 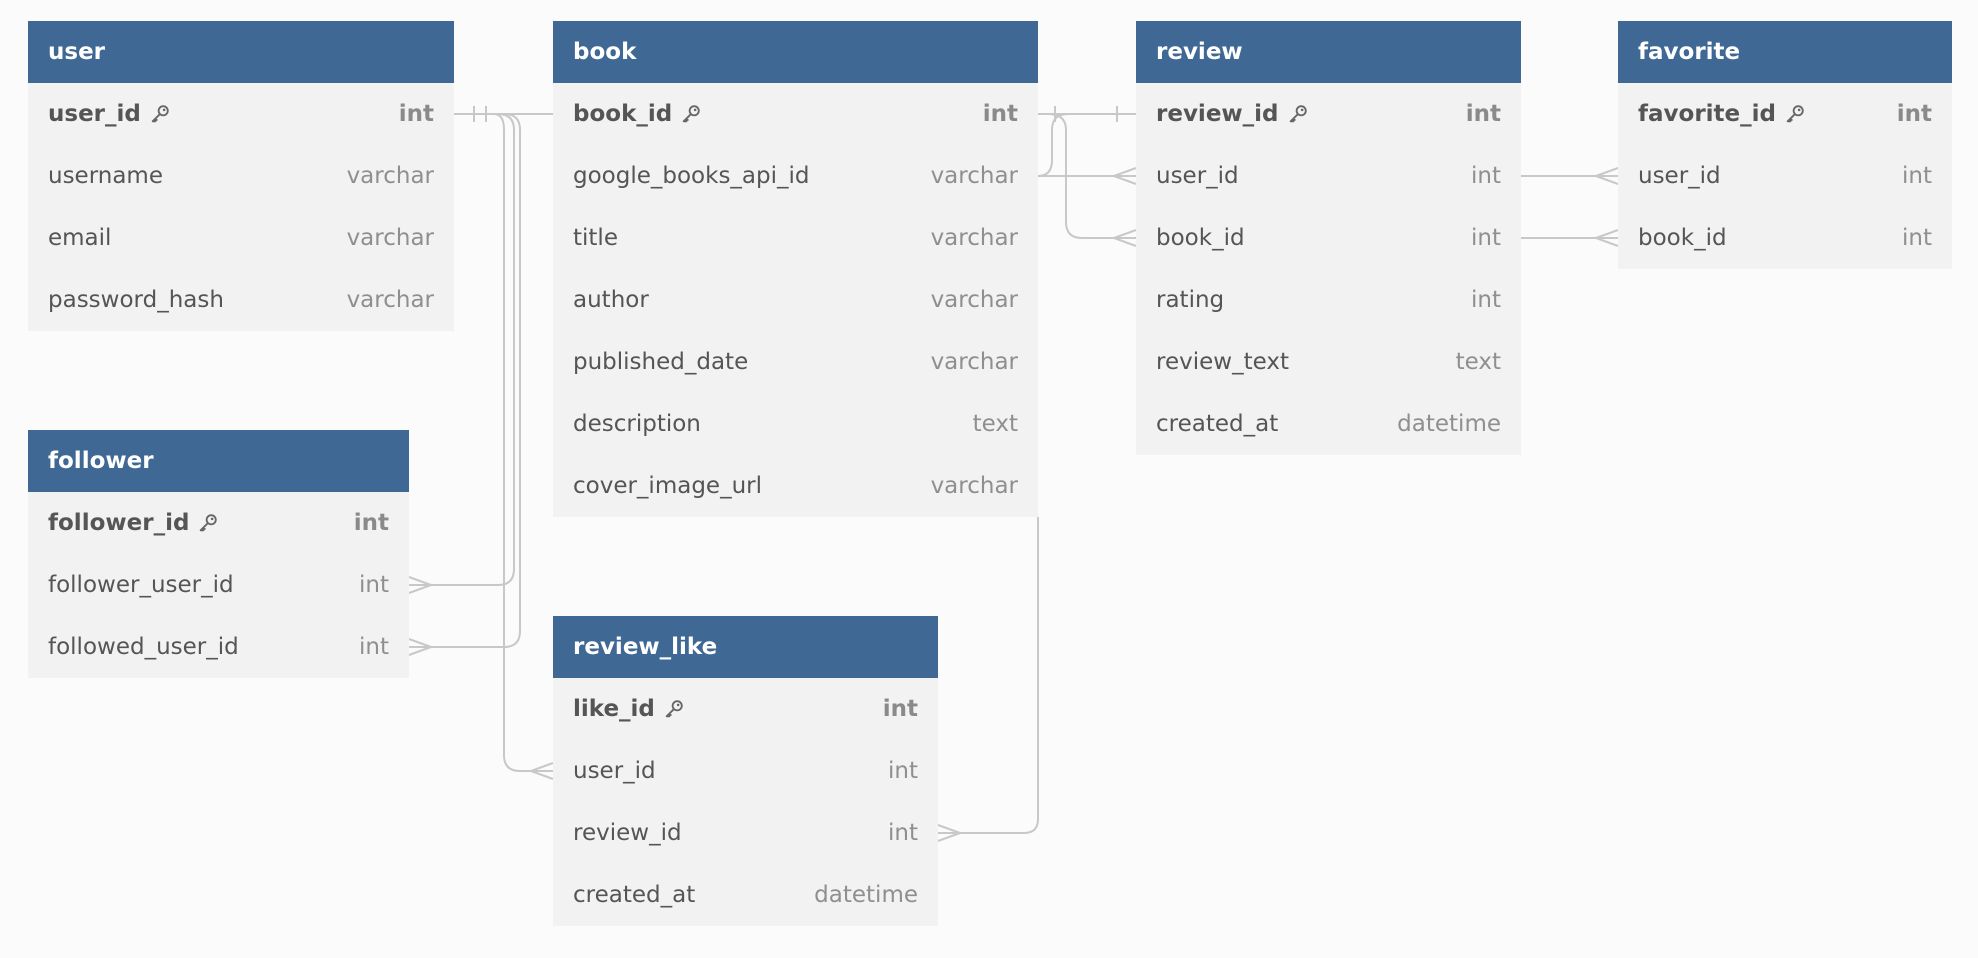 What do you see at coordinates (795, 486) in the screenshot?
I see `field-row: cover_image_url varchar` at bounding box center [795, 486].